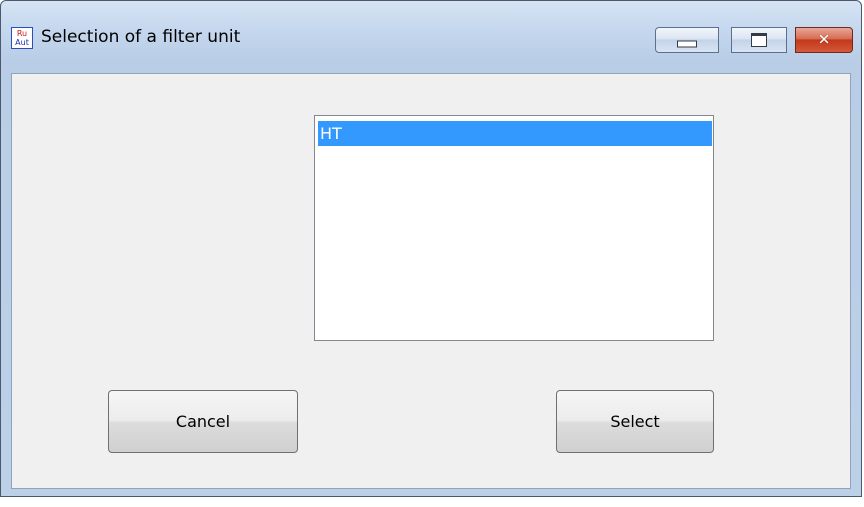 This screenshot has height=507, width=864. I want to click on app-icon-text-top: Ru, so click(22, 33).